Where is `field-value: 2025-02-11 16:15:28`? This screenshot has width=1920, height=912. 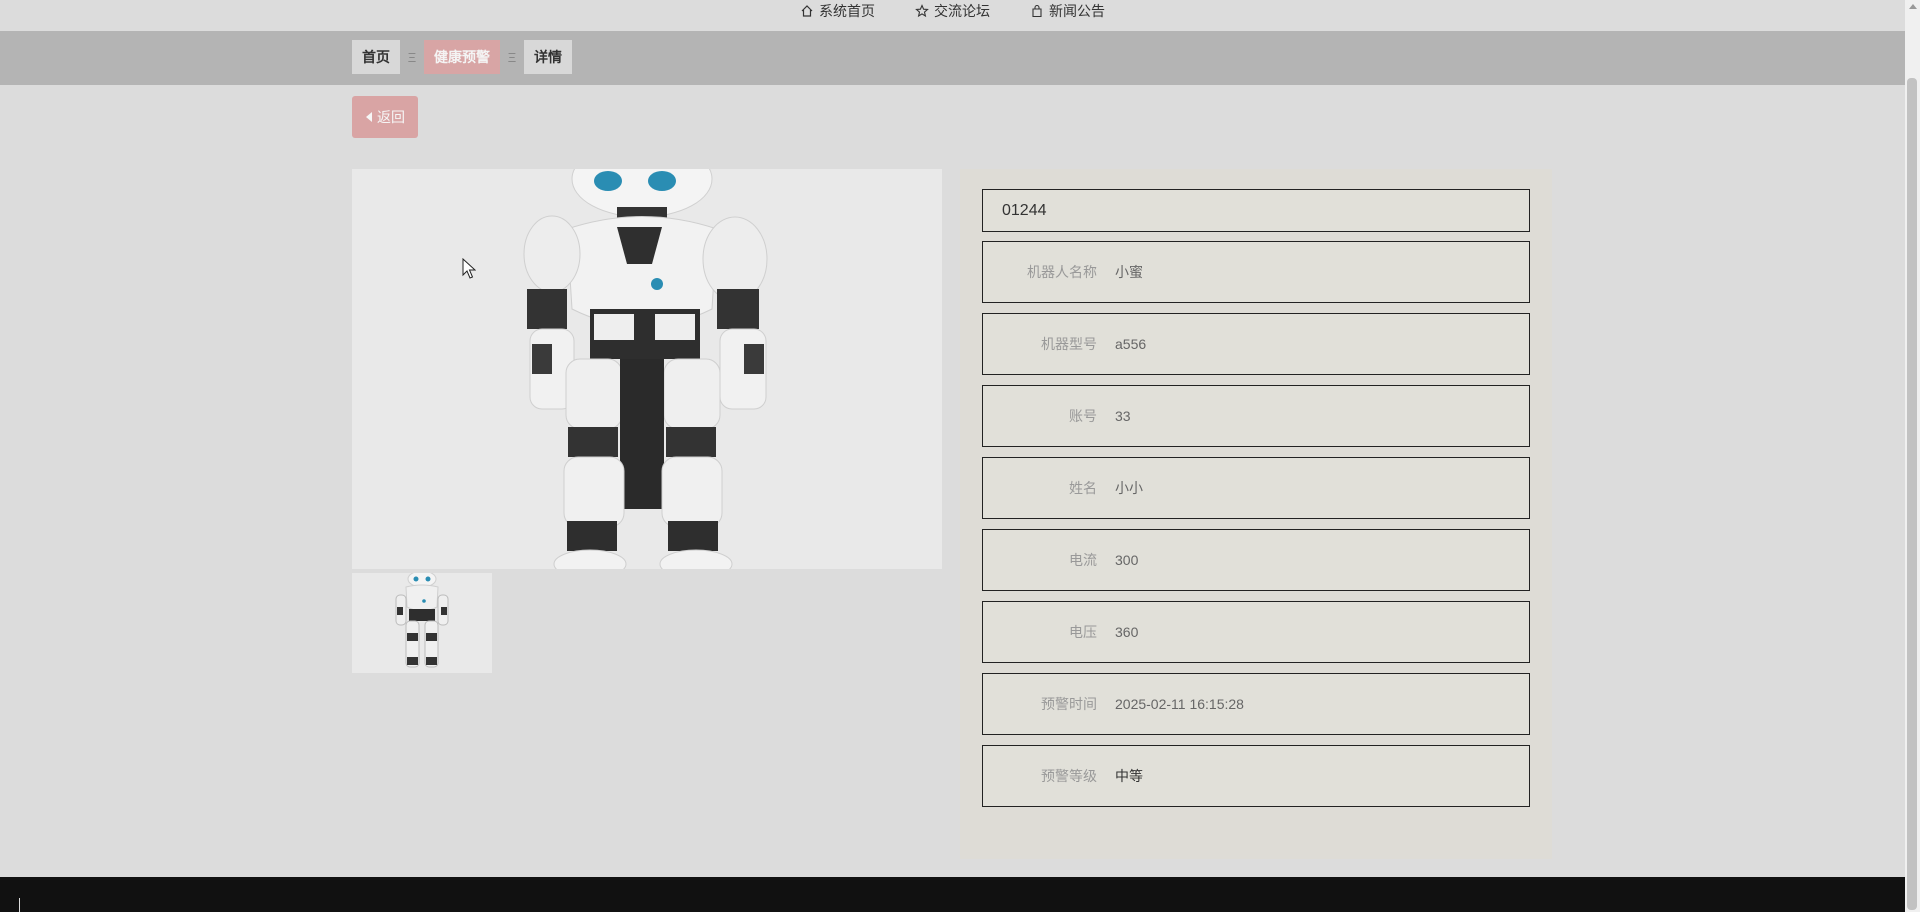
field-value: 2025-02-11 16:15:28 is located at coordinates (1179, 704).